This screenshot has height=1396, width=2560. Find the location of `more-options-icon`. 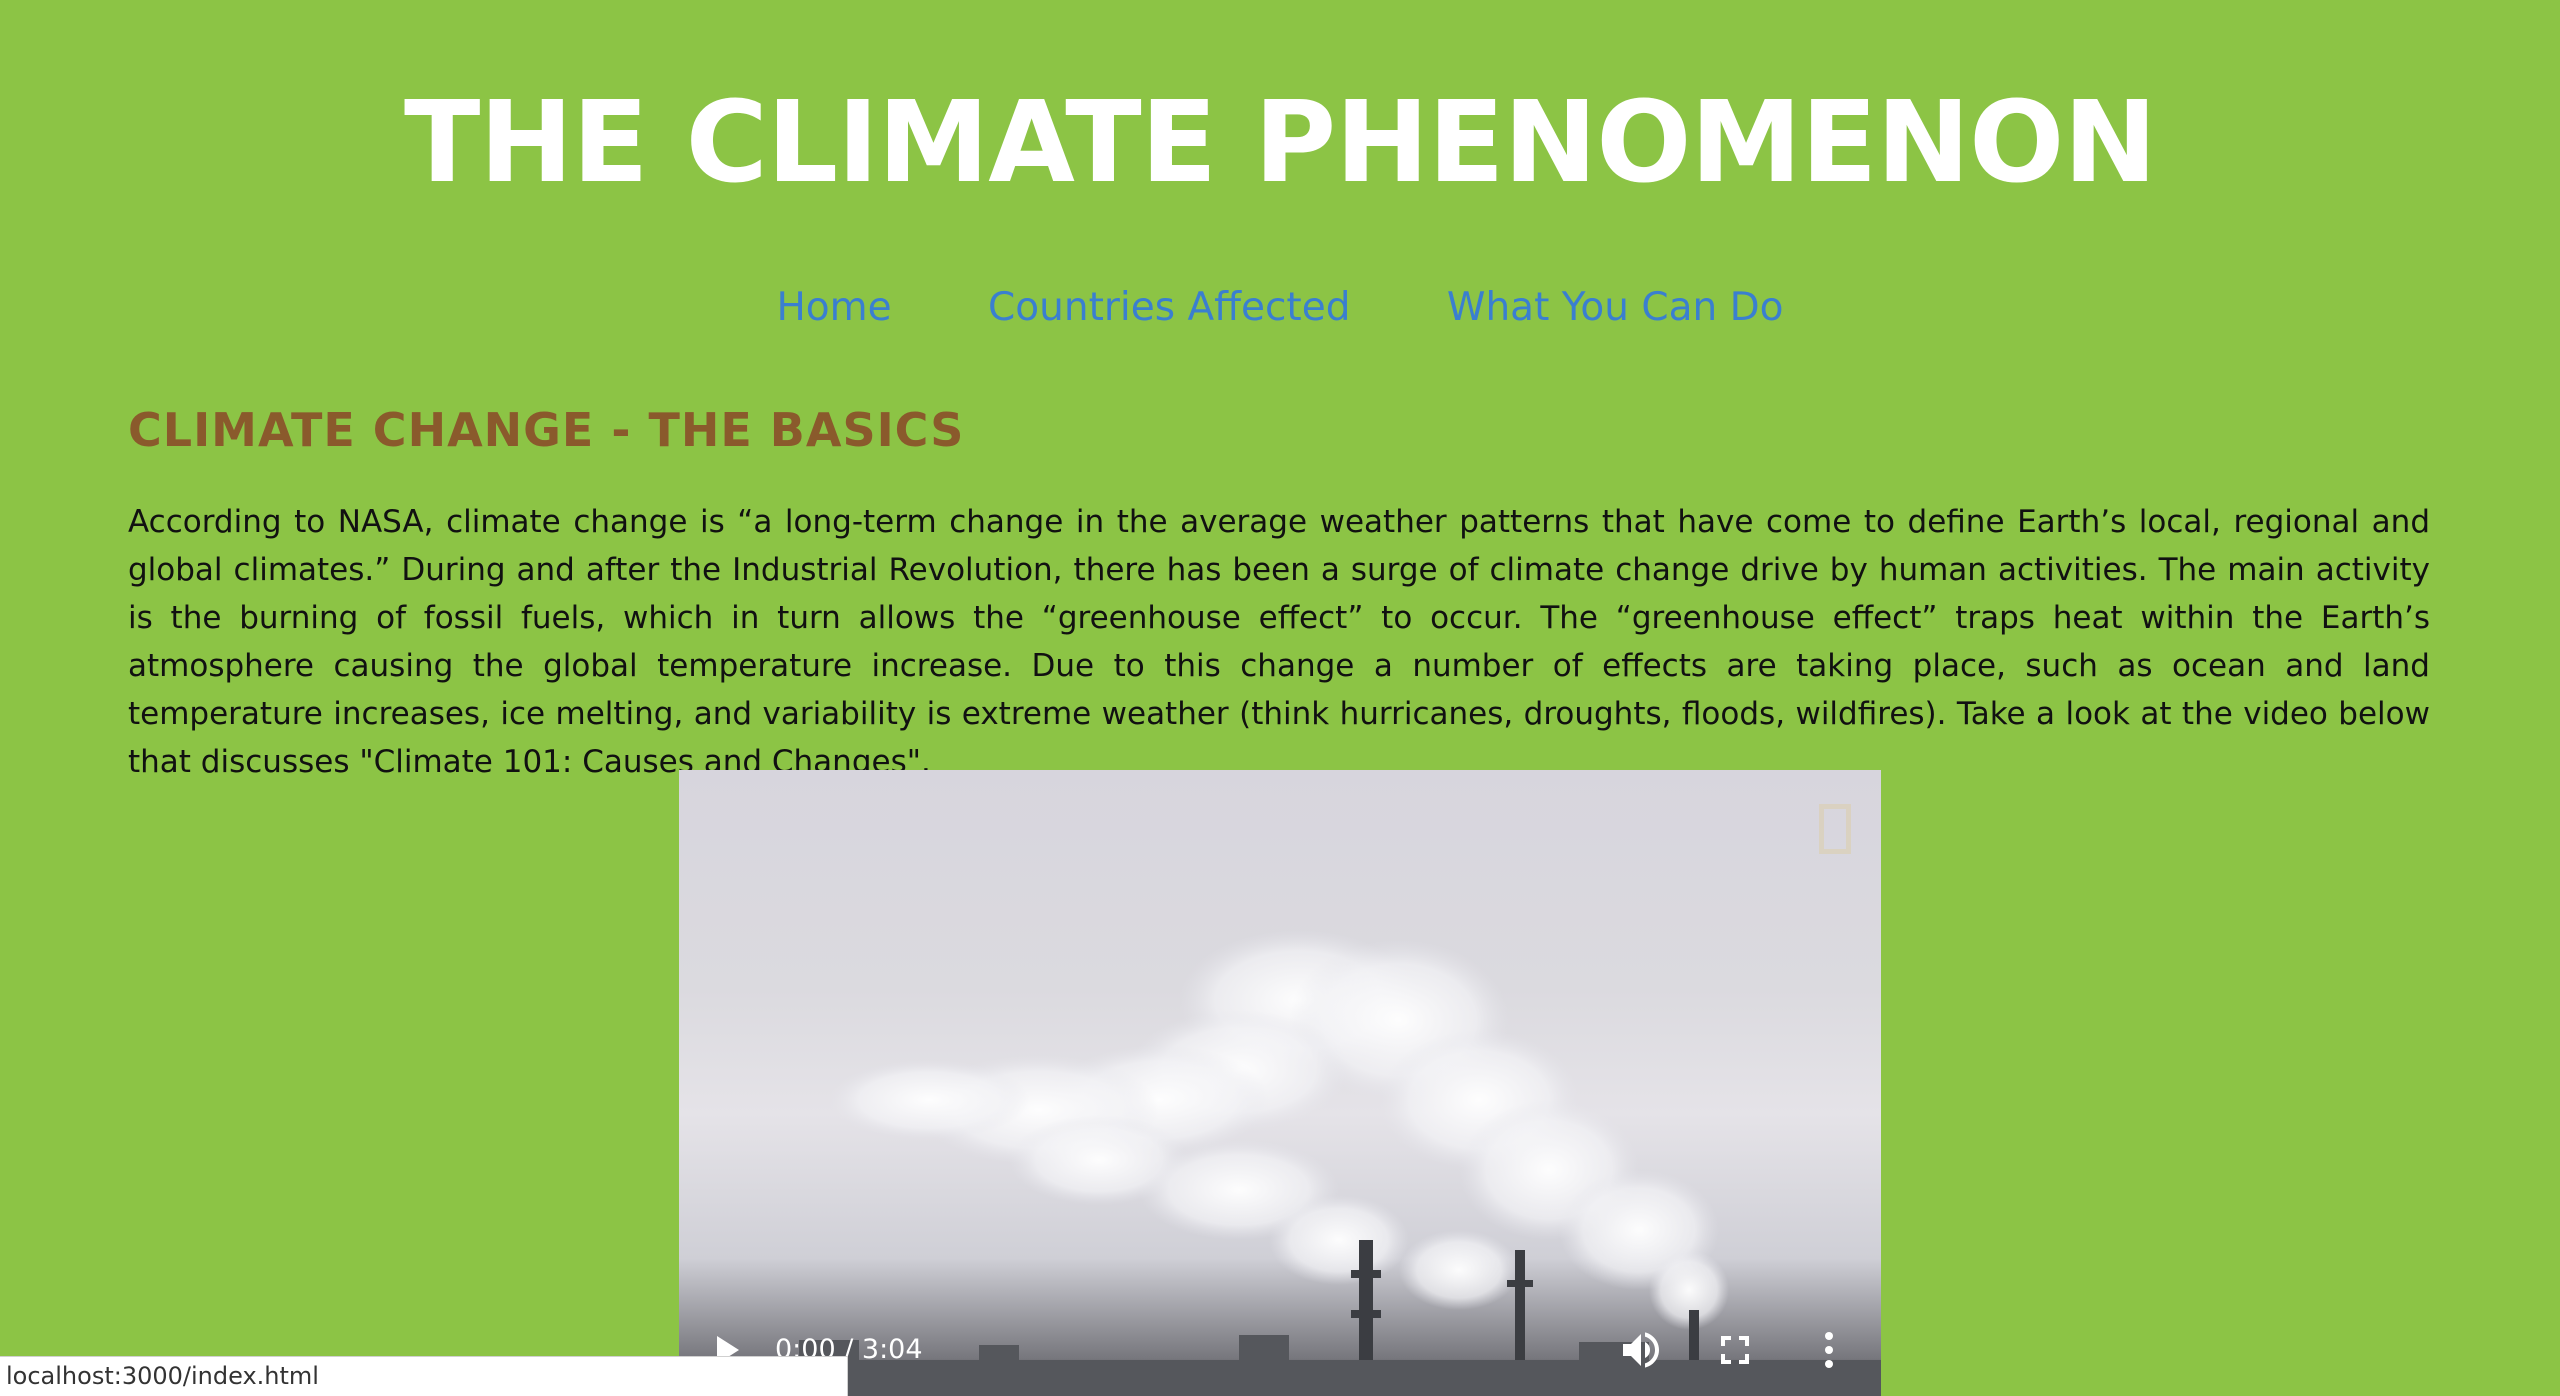

more-options-icon is located at coordinates (1829, 1350).